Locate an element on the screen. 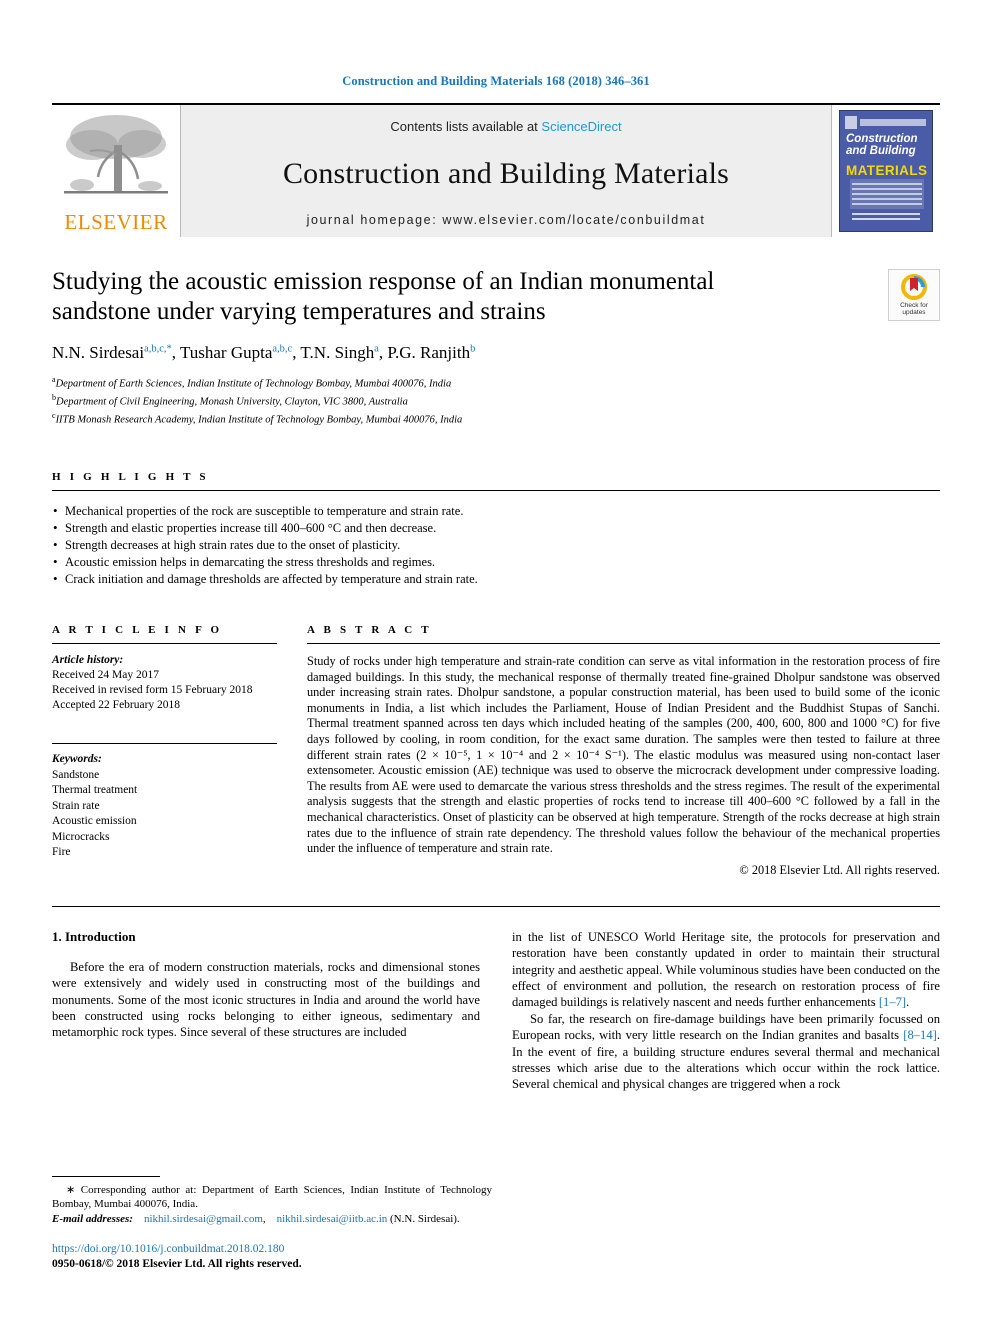  highlights-divider is located at coordinates (496, 490).